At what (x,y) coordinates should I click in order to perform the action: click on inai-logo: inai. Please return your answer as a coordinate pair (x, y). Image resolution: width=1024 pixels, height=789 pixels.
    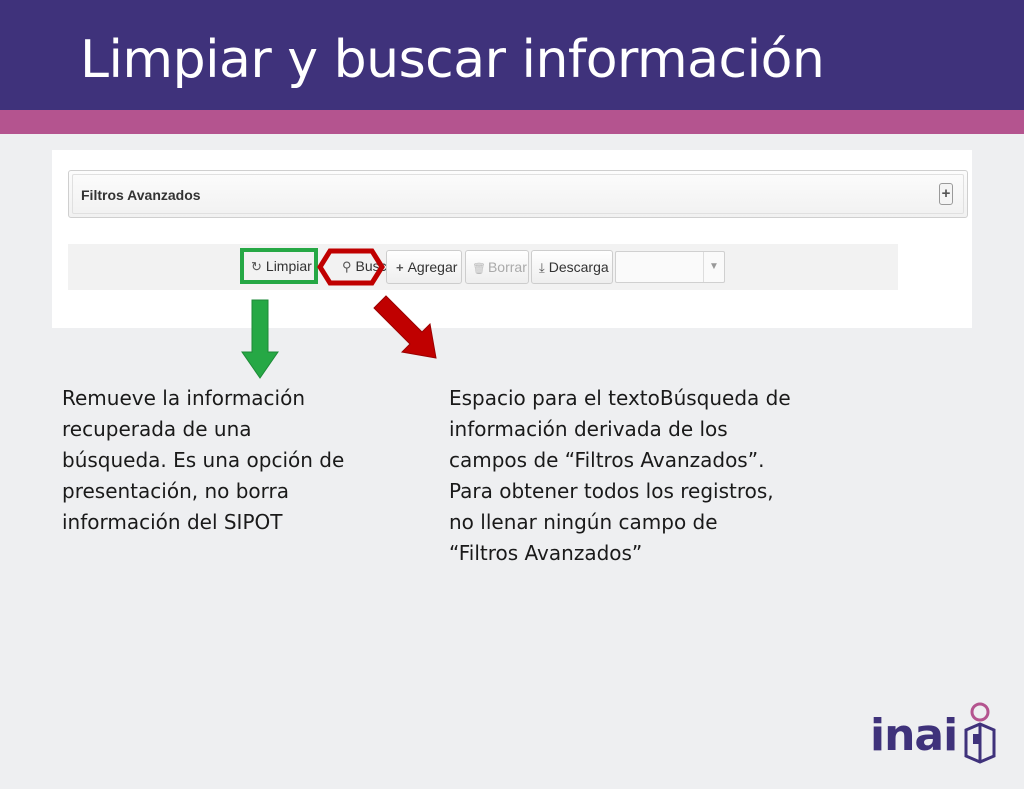
    Looking at the image, I should click on (938, 735).